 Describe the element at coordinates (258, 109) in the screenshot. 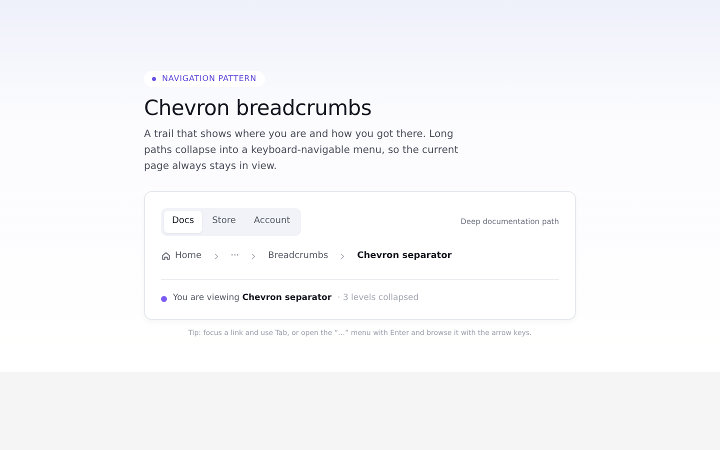

I see `page-title: Chevron breadcrumbs` at that location.